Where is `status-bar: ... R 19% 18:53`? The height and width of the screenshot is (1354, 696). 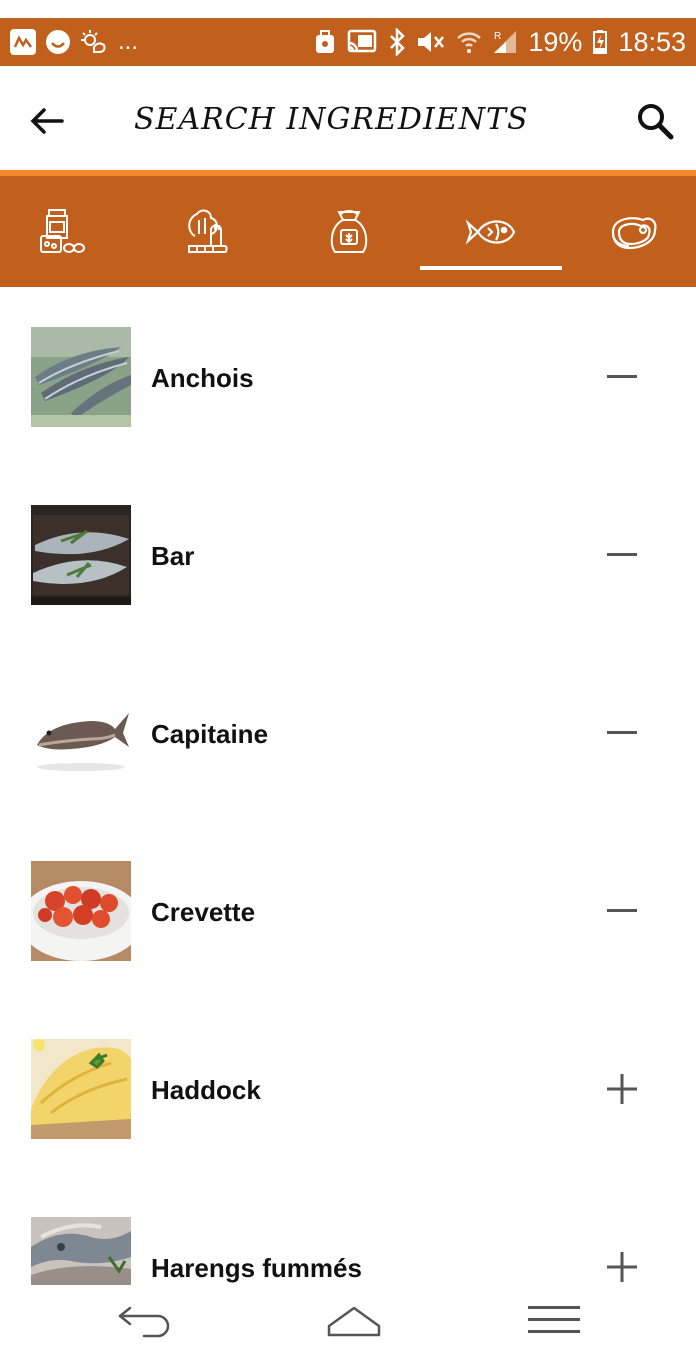 status-bar: ... R 19% 18:53 is located at coordinates (348, 42).